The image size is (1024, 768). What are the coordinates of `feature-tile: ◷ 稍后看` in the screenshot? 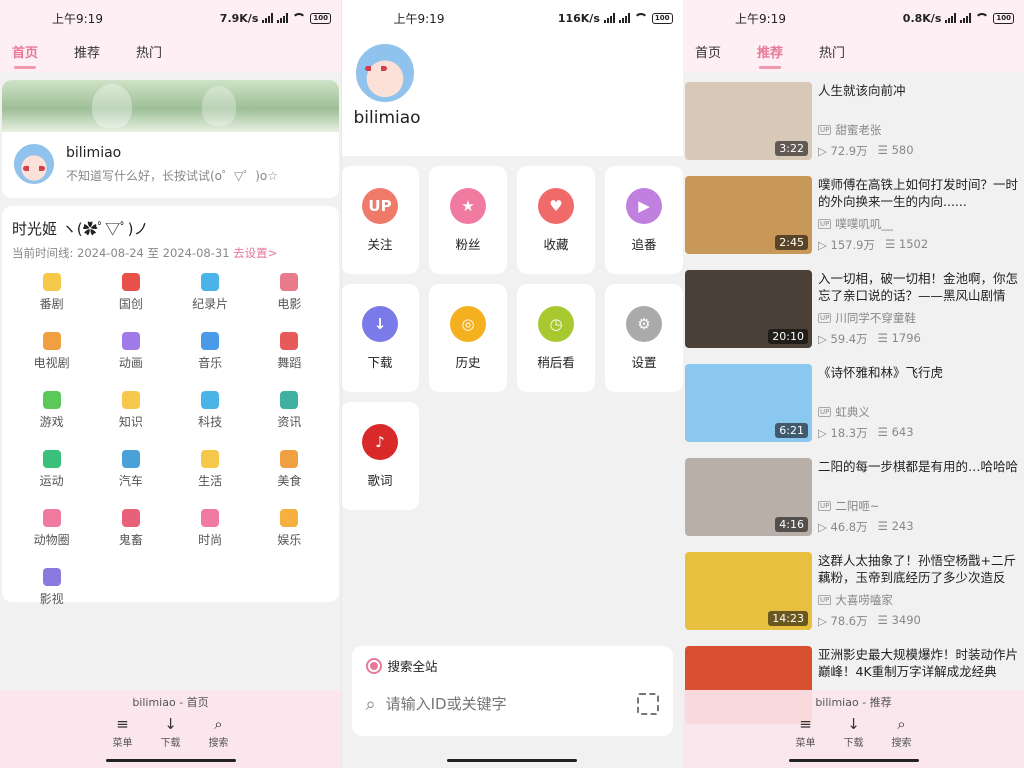 It's located at (556, 338).